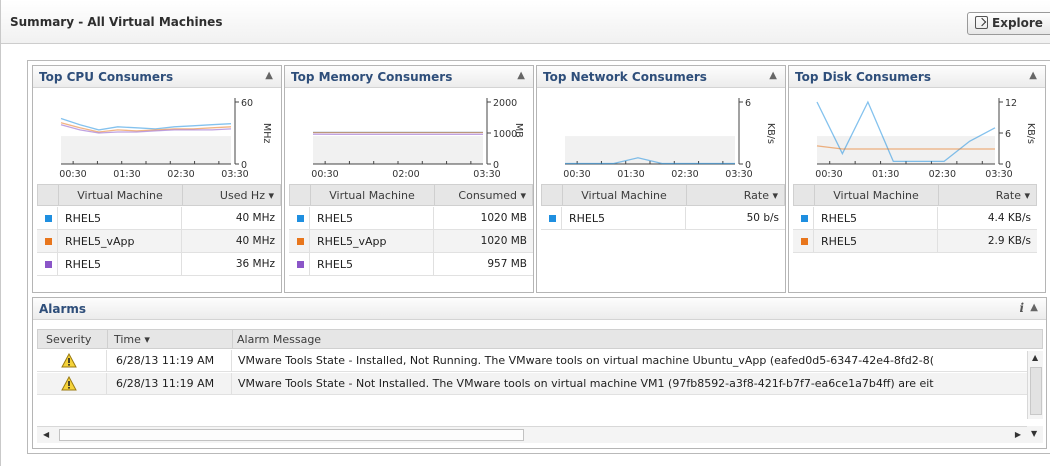 The image size is (1050, 466). What do you see at coordinates (372, 77) in the screenshot?
I see `panel-title: Top Memory Consumers` at bounding box center [372, 77].